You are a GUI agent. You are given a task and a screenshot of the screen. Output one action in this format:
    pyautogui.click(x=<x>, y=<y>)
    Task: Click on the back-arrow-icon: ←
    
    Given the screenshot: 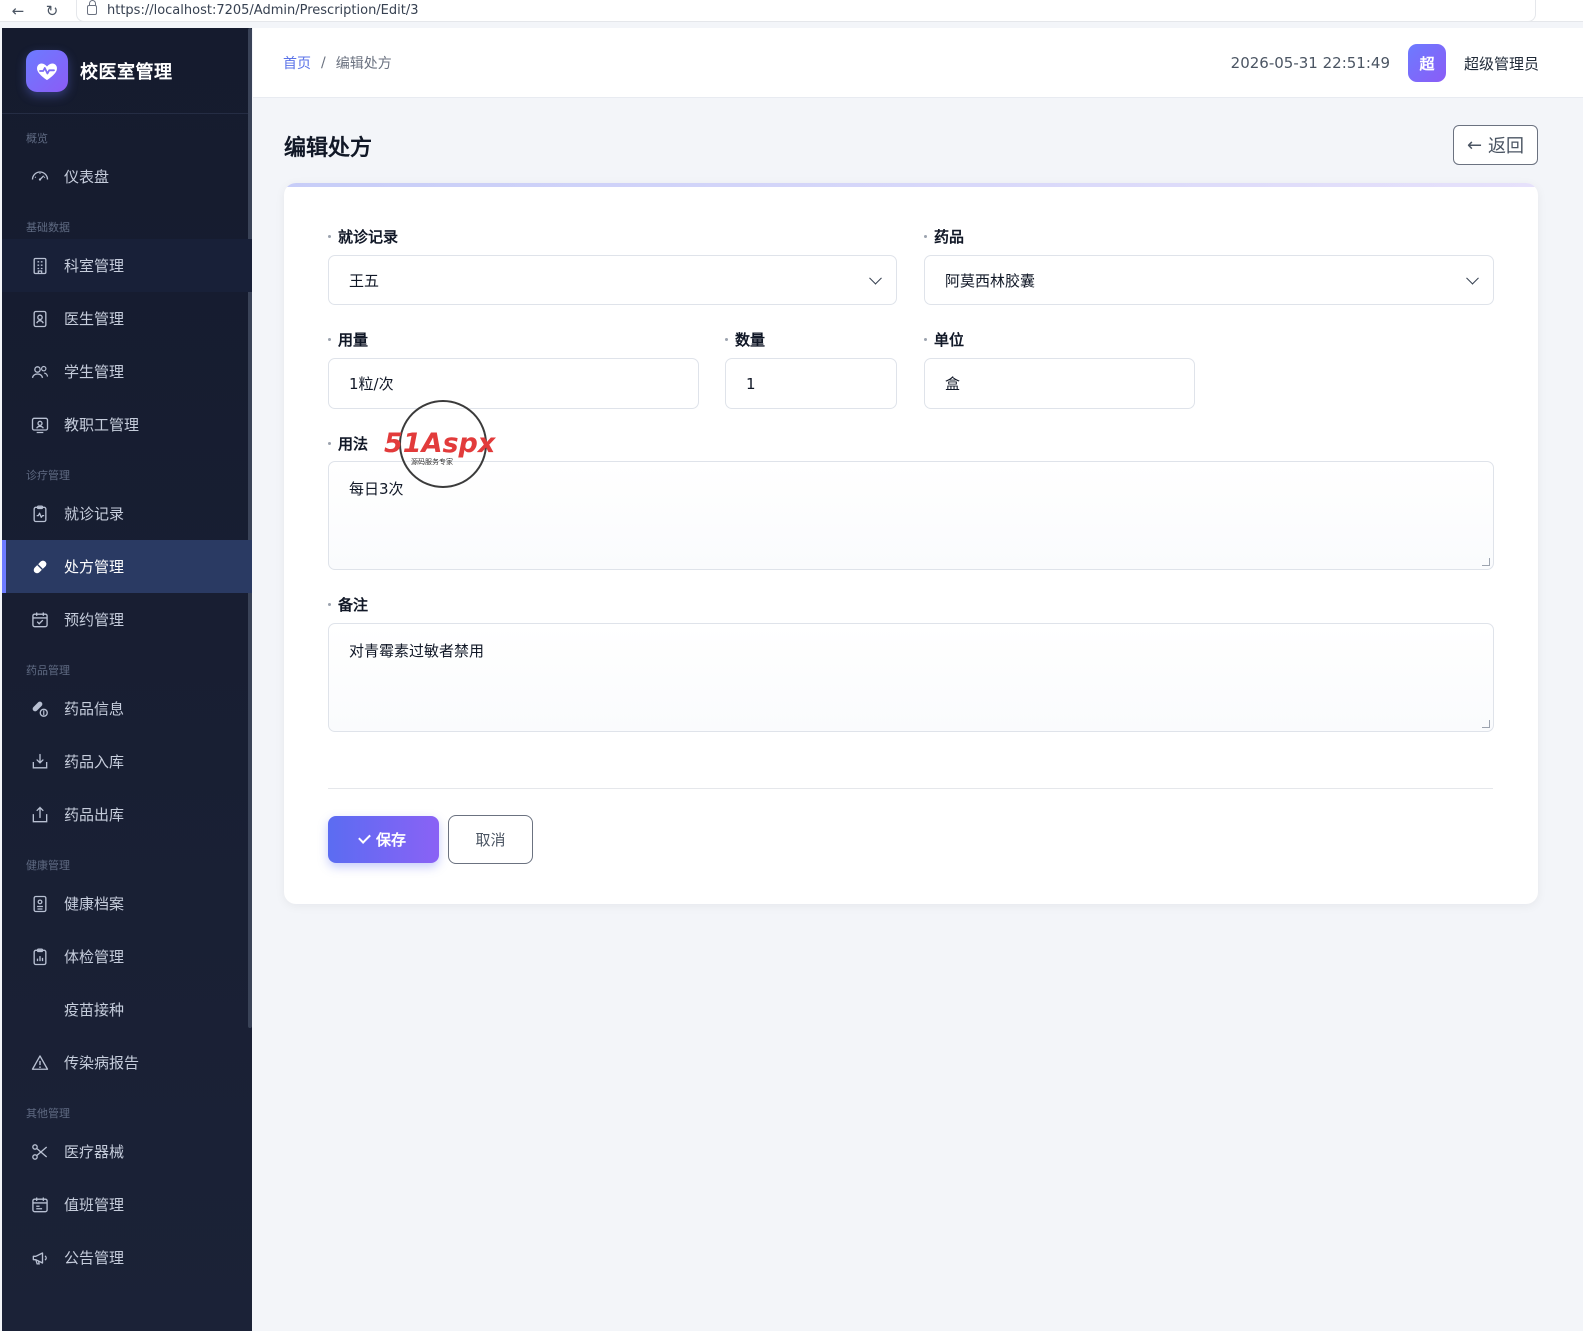 What is the action you would take?
    pyautogui.click(x=18, y=11)
    